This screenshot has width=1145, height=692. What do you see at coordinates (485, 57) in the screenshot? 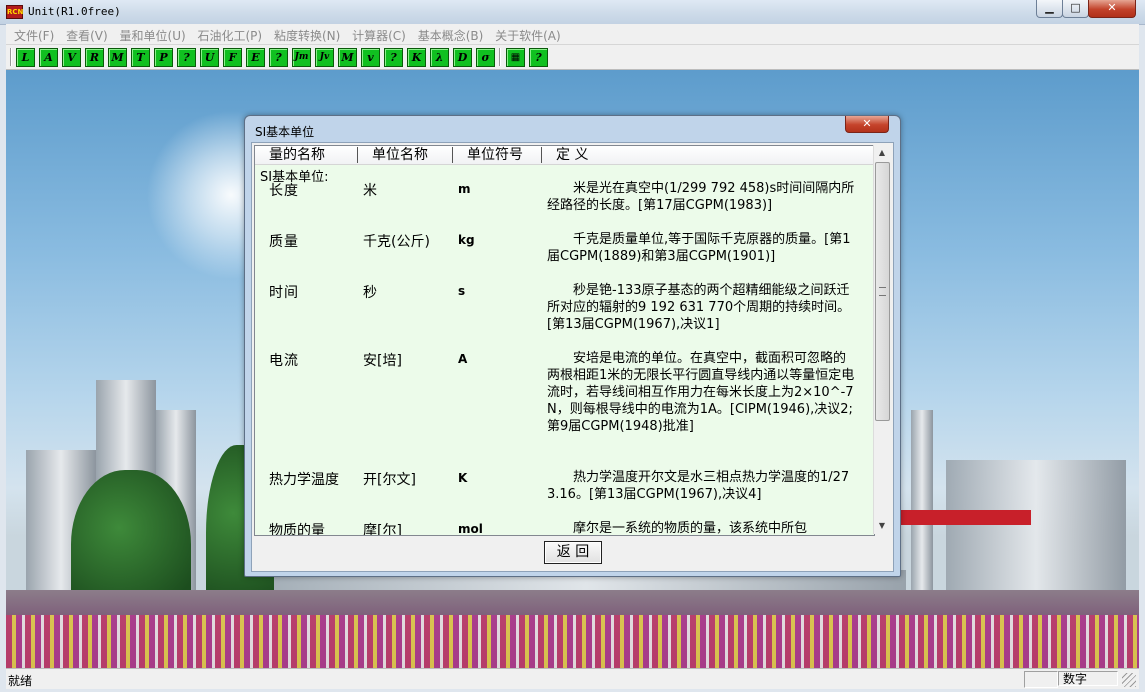
I see `tool-sigma-button: σ` at bounding box center [485, 57].